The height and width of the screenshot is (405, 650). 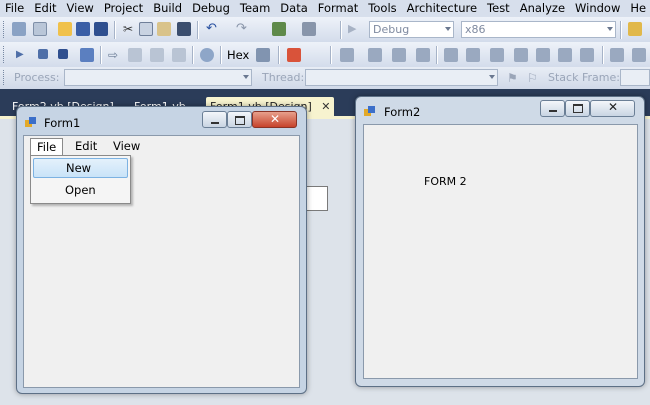 I want to click on undo-icon: ↶, so click(x=213, y=29).